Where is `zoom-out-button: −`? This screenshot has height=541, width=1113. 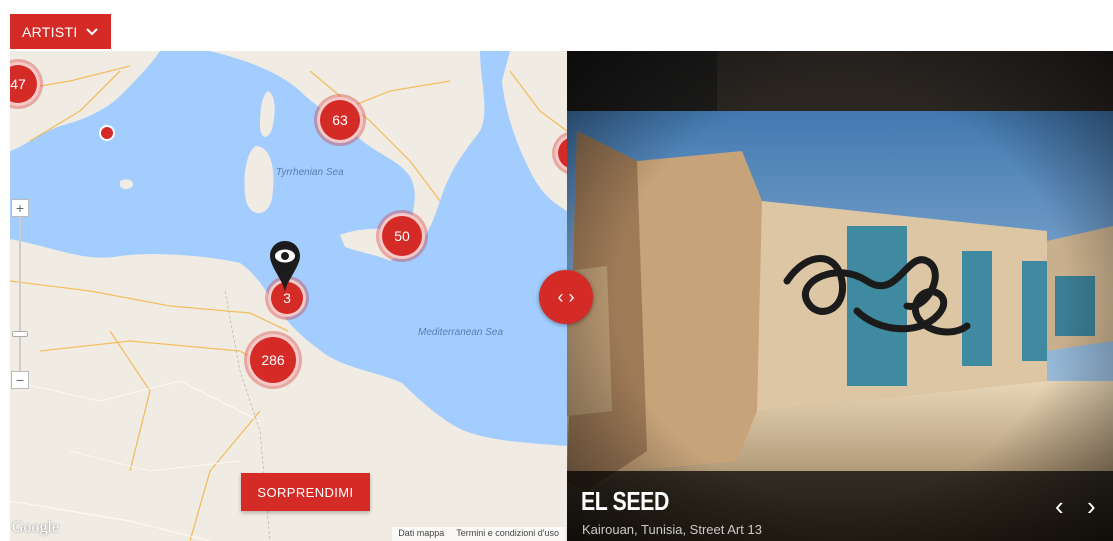
zoom-out-button: − is located at coordinates (20, 380).